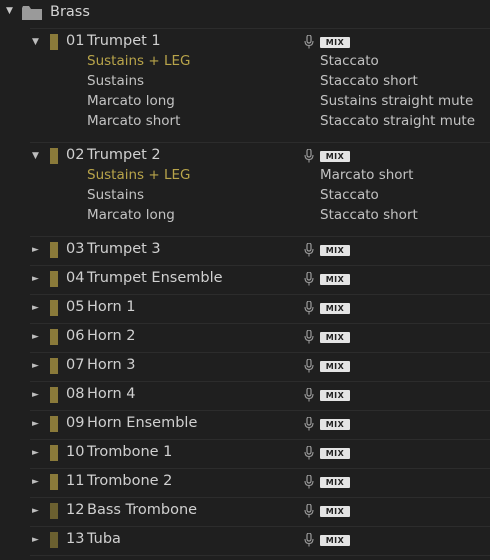 Image resolution: width=490 pixels, height=560 pixels. I want to click on track-number: 02, so click(75, 155).